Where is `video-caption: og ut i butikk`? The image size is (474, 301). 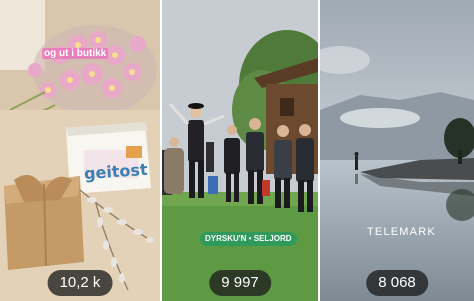 video-caption: og ut i butikk is located at coordinates (75, 53).